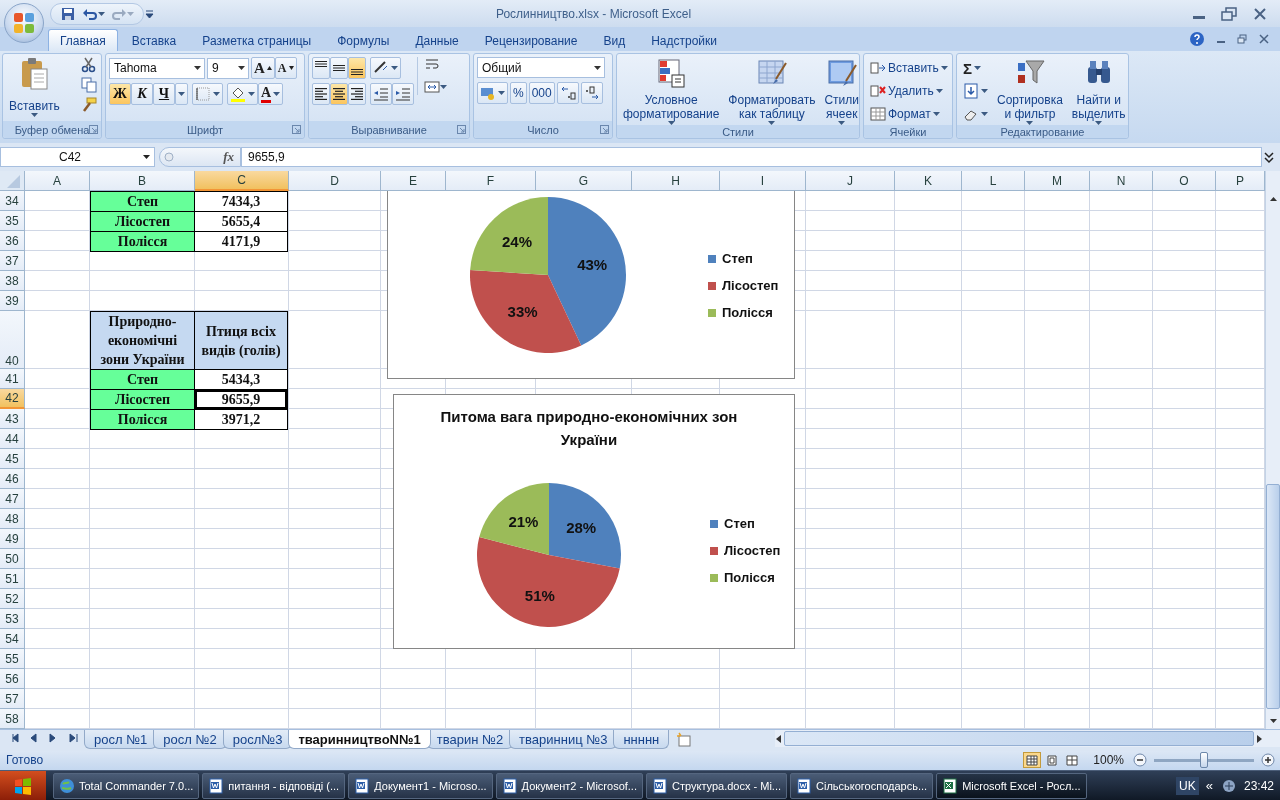 This screenshot has height=800, width=1280. I want to click on row-header: 52, so click(12, 599).